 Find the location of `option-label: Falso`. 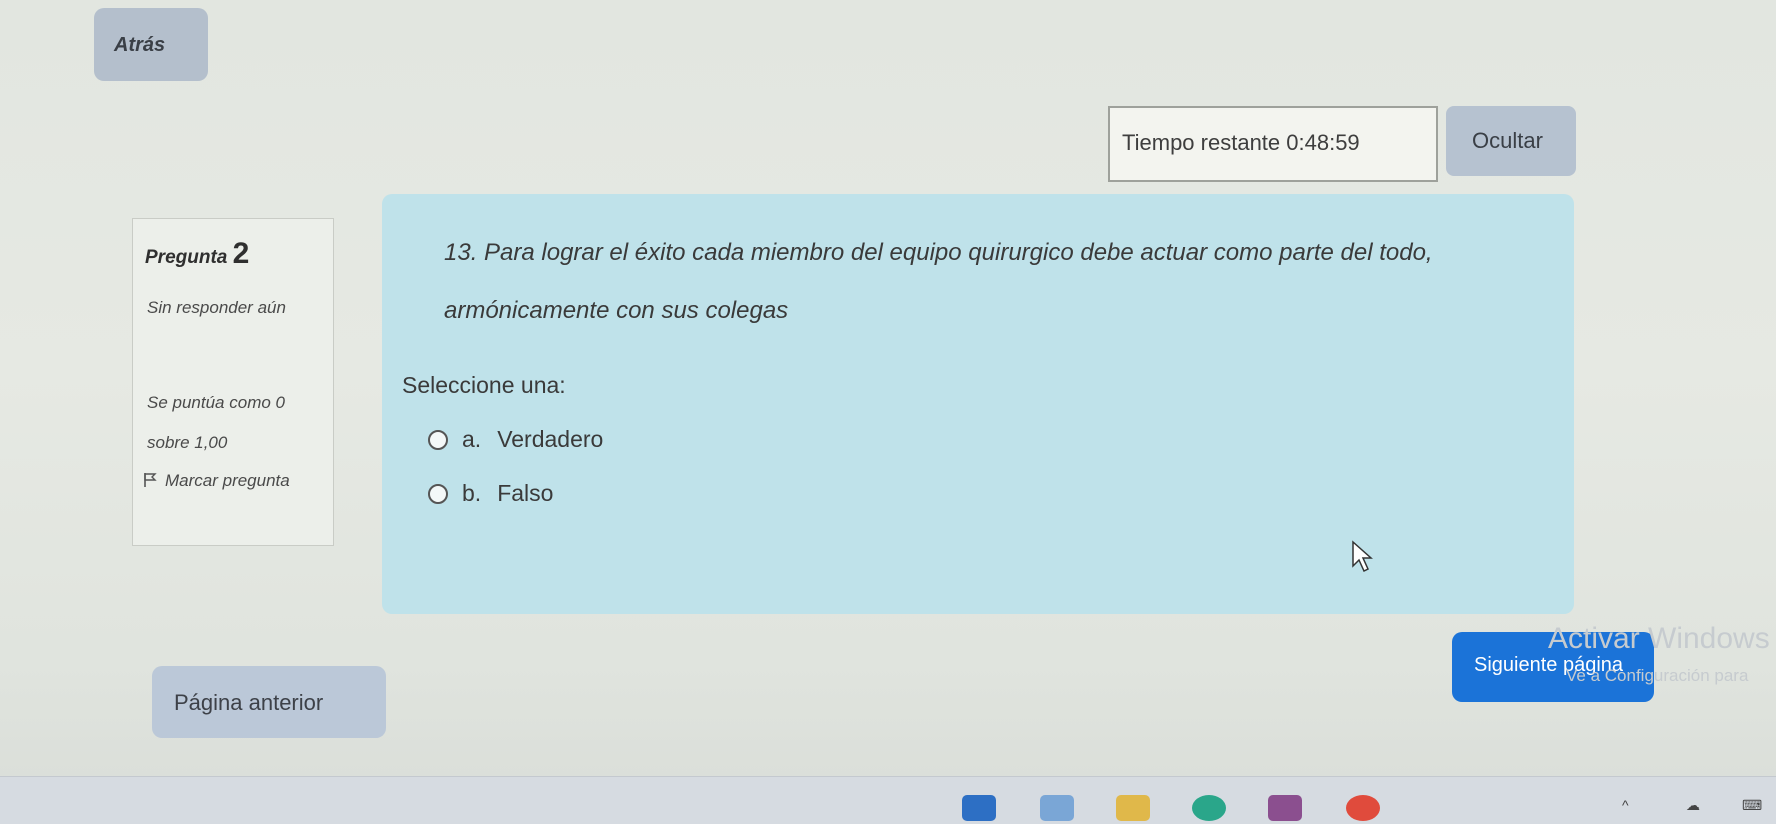

option-label: Falso is located at coordinates (525, 493).